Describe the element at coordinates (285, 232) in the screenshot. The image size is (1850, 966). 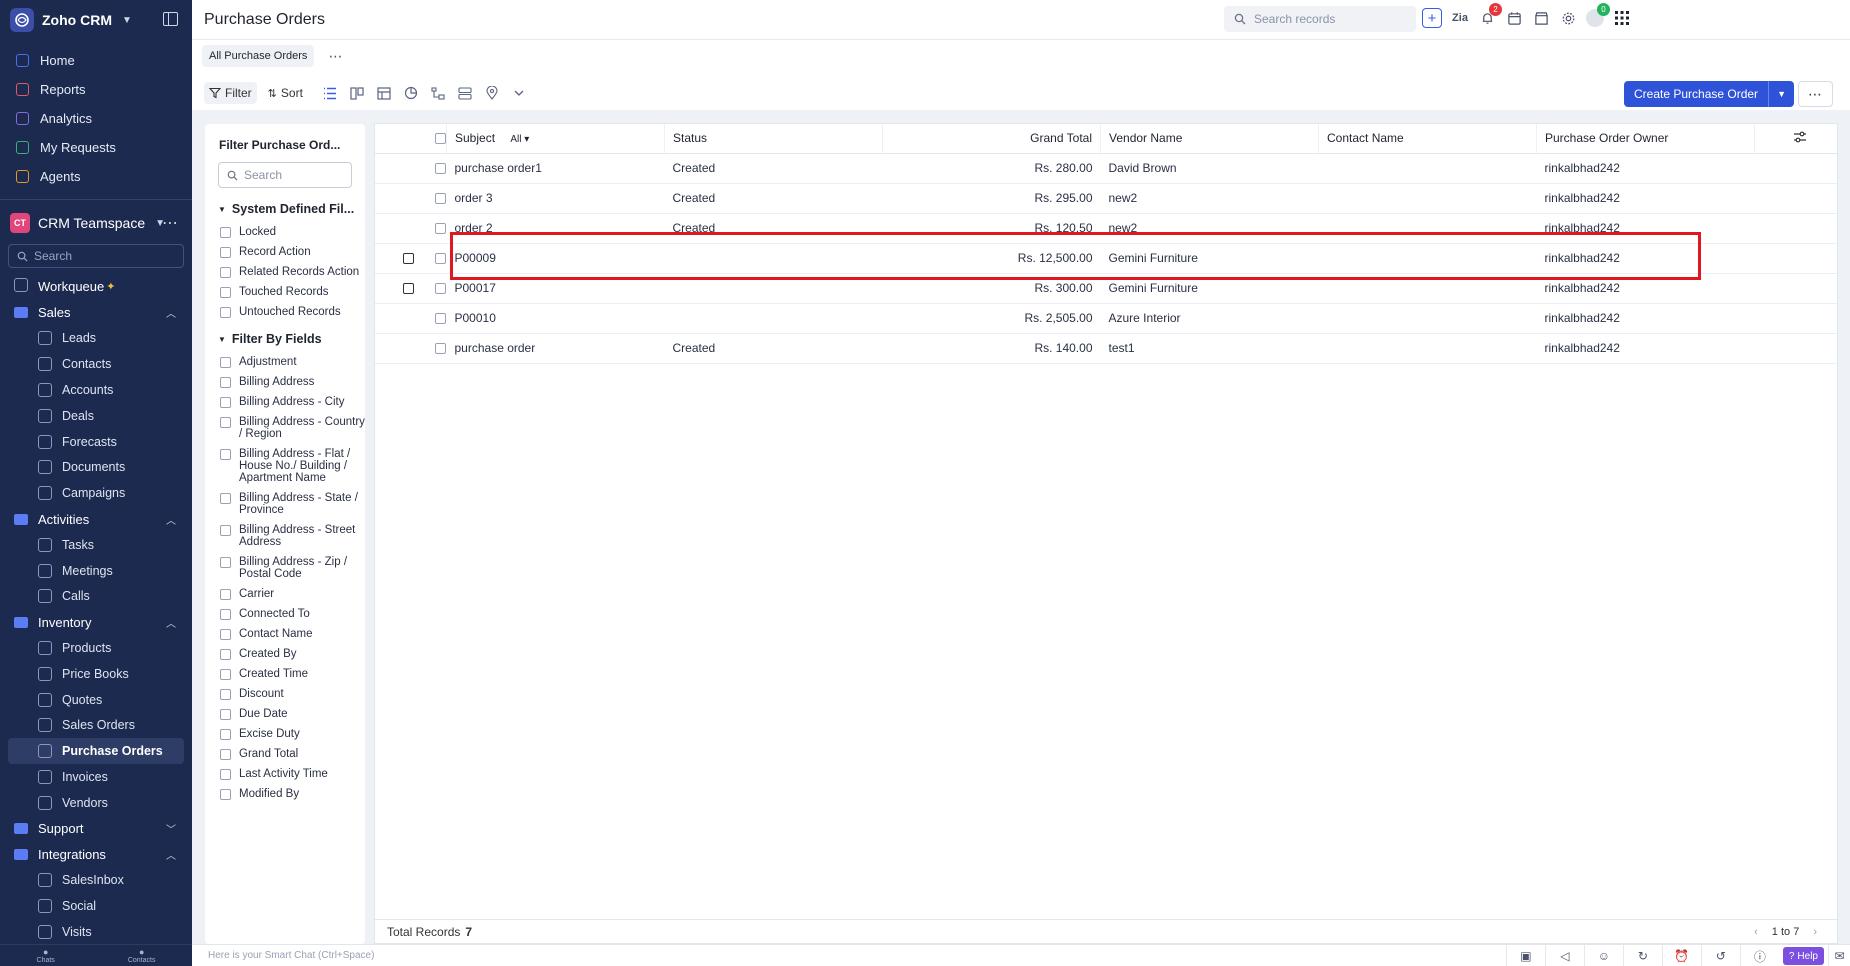
I see `filter-option: Locked` at that location.